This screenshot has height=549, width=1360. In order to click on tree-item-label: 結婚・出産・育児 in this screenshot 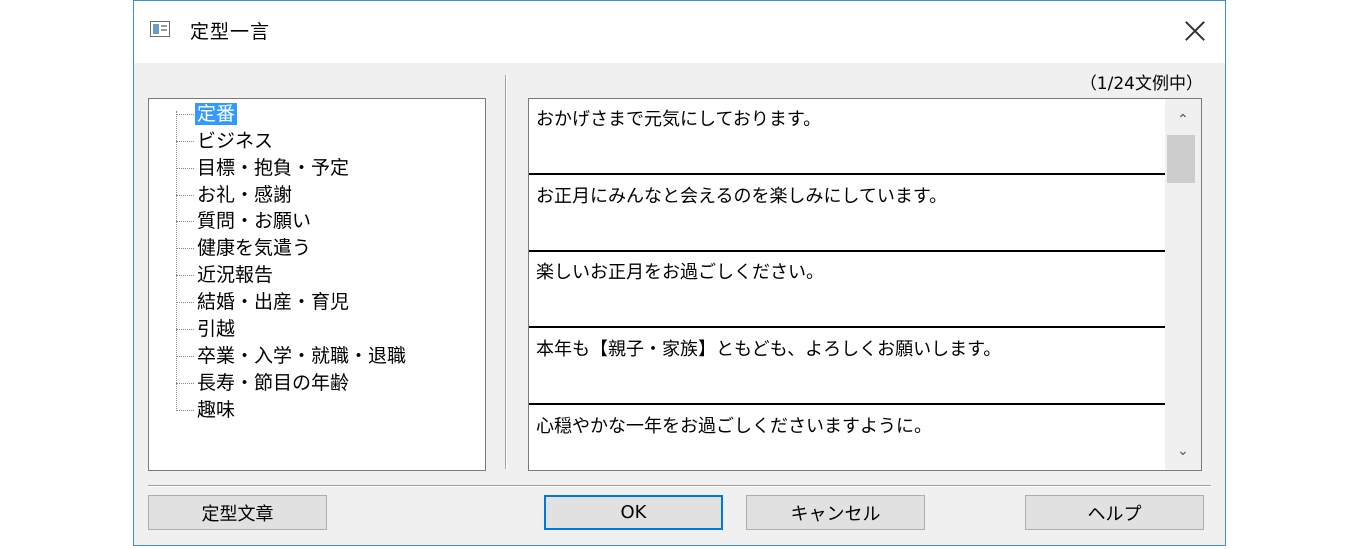, I will do `click(273, 302)`.